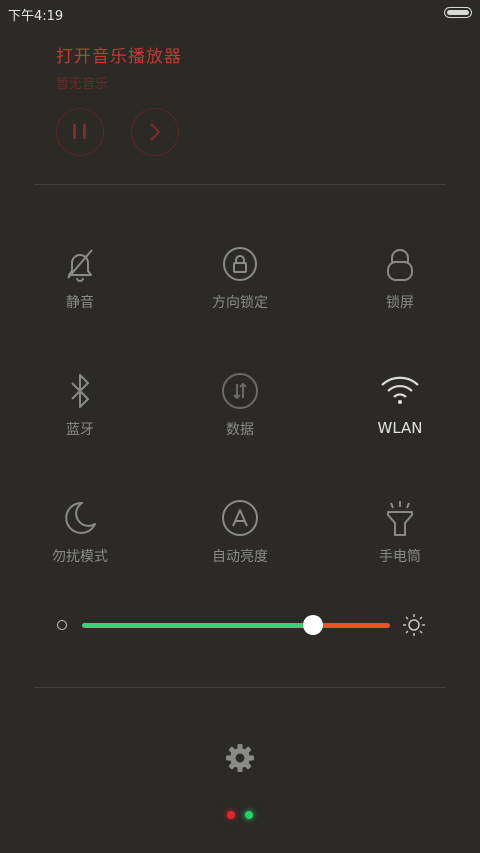  Describe the element at coordinates (197, 625) in the screenshot. I see `brightness-track-filled` at that location.